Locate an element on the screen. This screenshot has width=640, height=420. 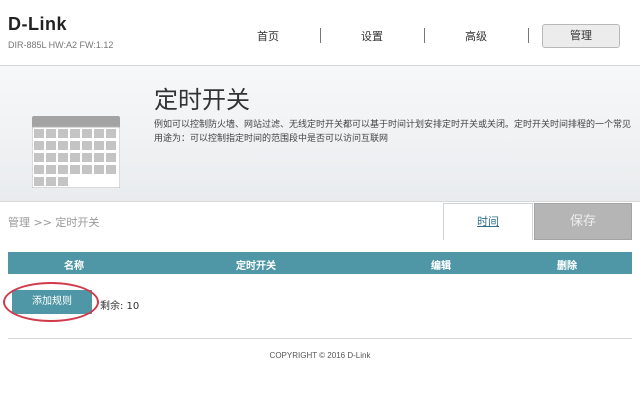
page-title: 定时开关 is located at coordinates (202, 100).